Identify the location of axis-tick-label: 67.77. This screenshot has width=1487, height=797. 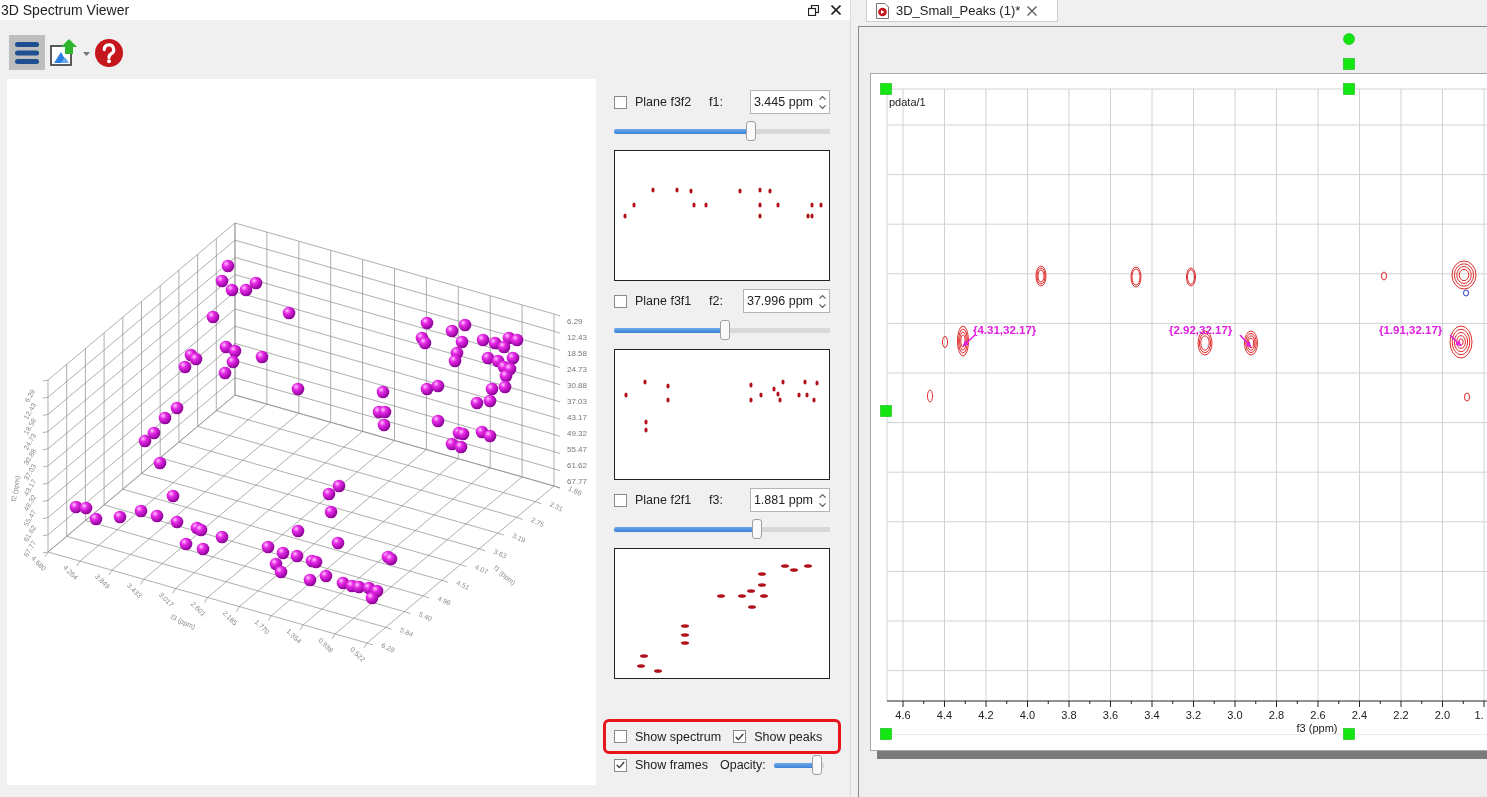
(577, 481).